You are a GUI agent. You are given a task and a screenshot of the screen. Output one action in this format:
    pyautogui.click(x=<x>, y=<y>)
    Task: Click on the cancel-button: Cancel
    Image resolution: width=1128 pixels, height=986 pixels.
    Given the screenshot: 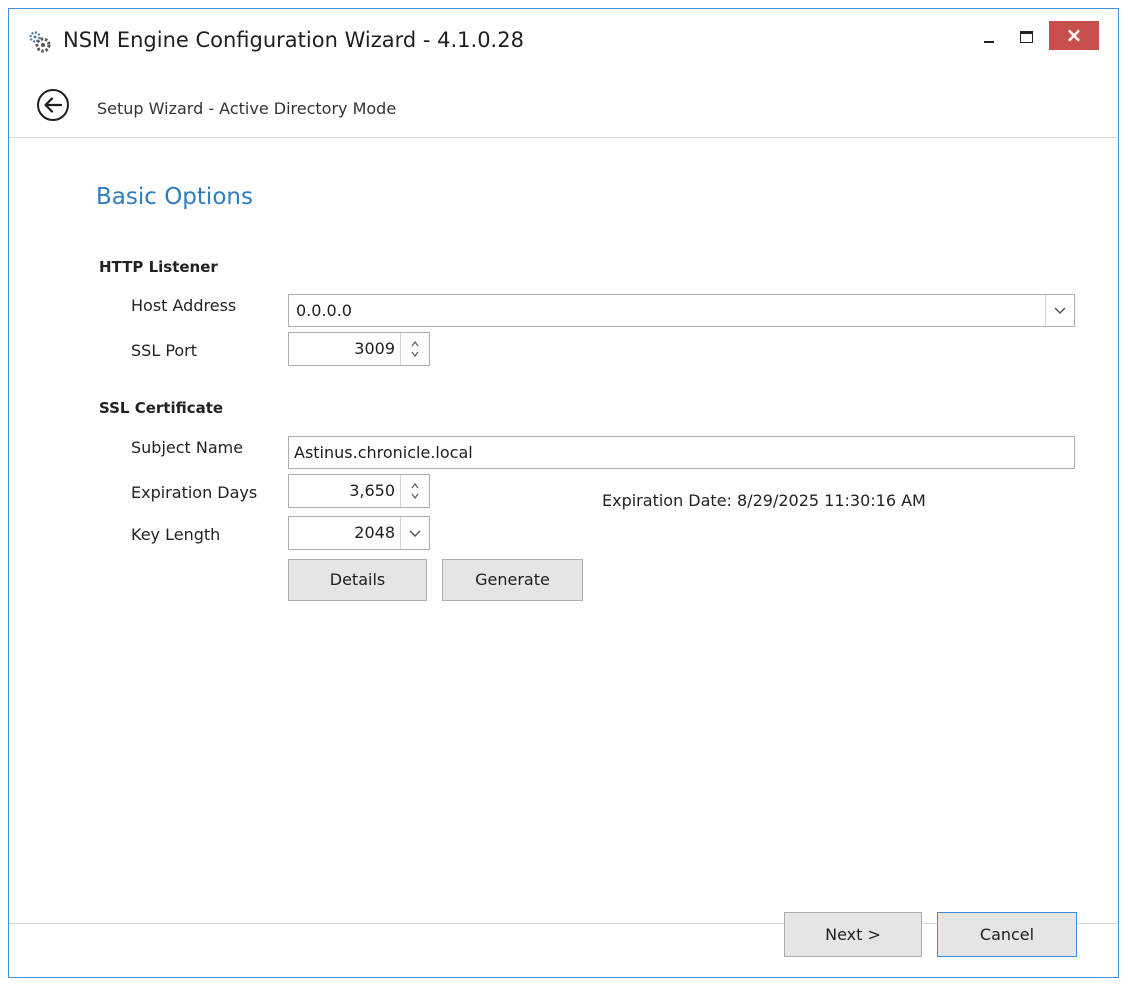 What is the action you would take?
    pyautogui.click(x=1007, y=934)
    